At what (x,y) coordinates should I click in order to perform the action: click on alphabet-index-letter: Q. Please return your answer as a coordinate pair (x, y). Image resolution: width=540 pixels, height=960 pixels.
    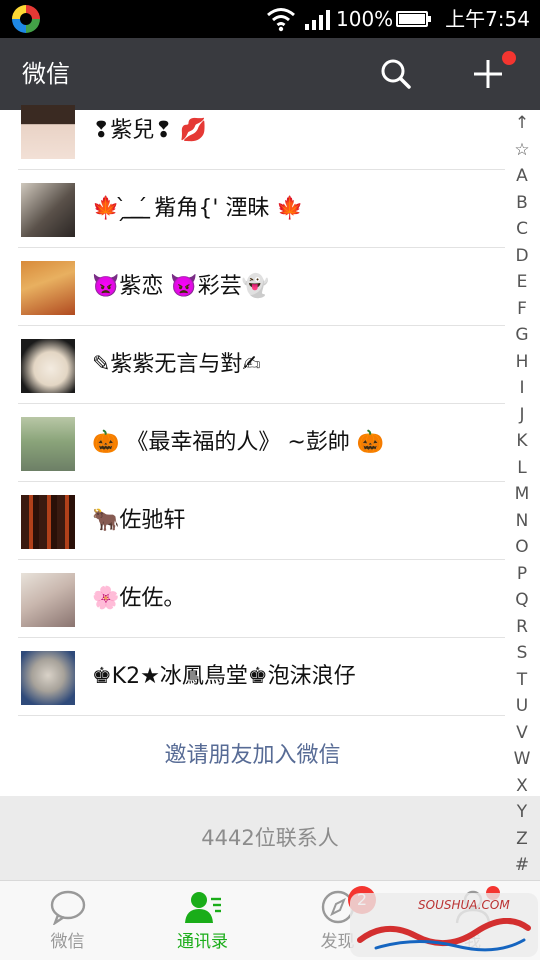
    Looking at the image, I should click on (522, 600).